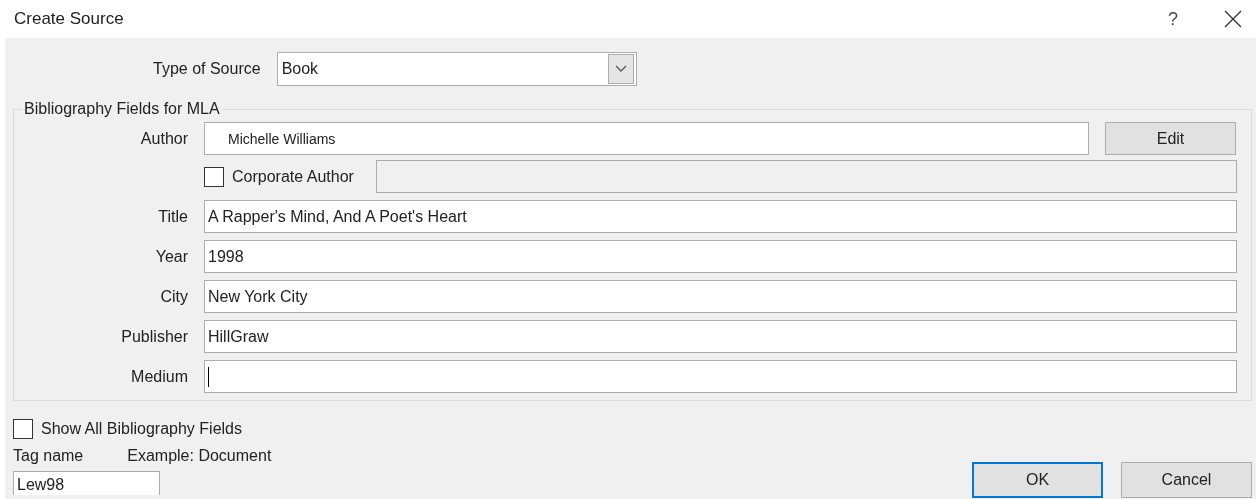  I want to click on help-button: ?, so click(1173, 19).